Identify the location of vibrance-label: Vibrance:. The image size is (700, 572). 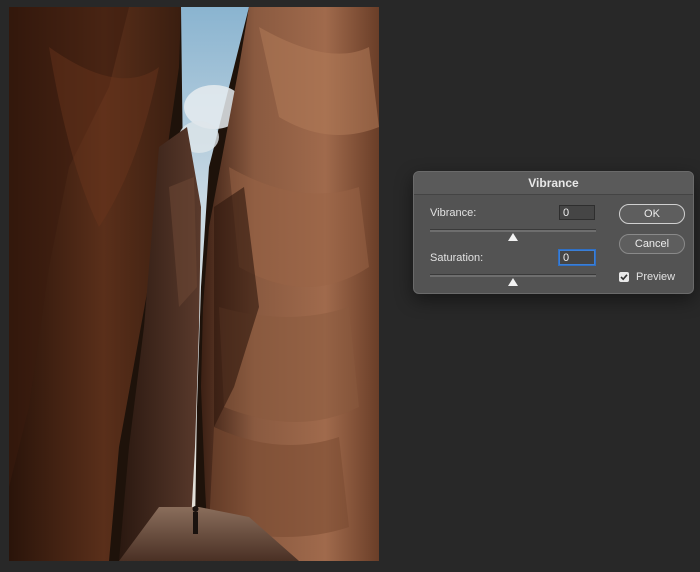
(453, 213).